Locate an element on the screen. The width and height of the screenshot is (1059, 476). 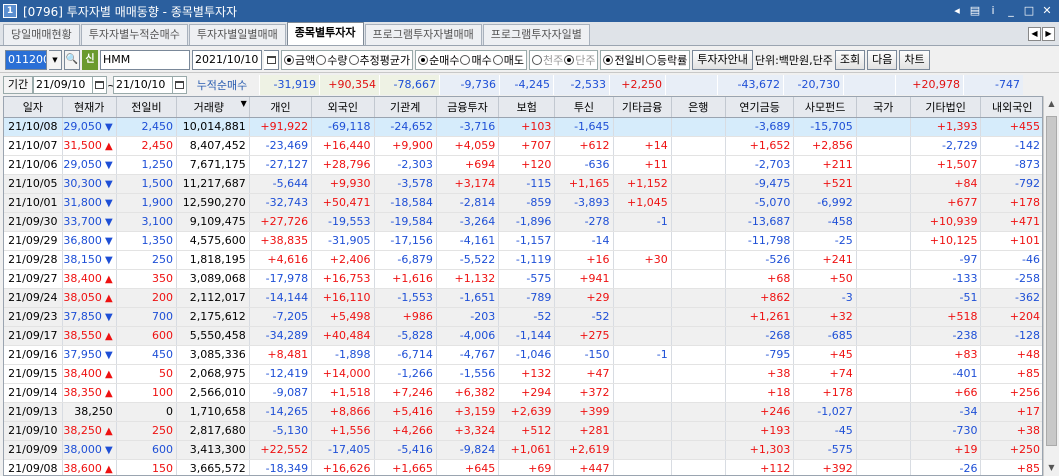
column-header: 금융투자 is located at coordinates (468, 107).